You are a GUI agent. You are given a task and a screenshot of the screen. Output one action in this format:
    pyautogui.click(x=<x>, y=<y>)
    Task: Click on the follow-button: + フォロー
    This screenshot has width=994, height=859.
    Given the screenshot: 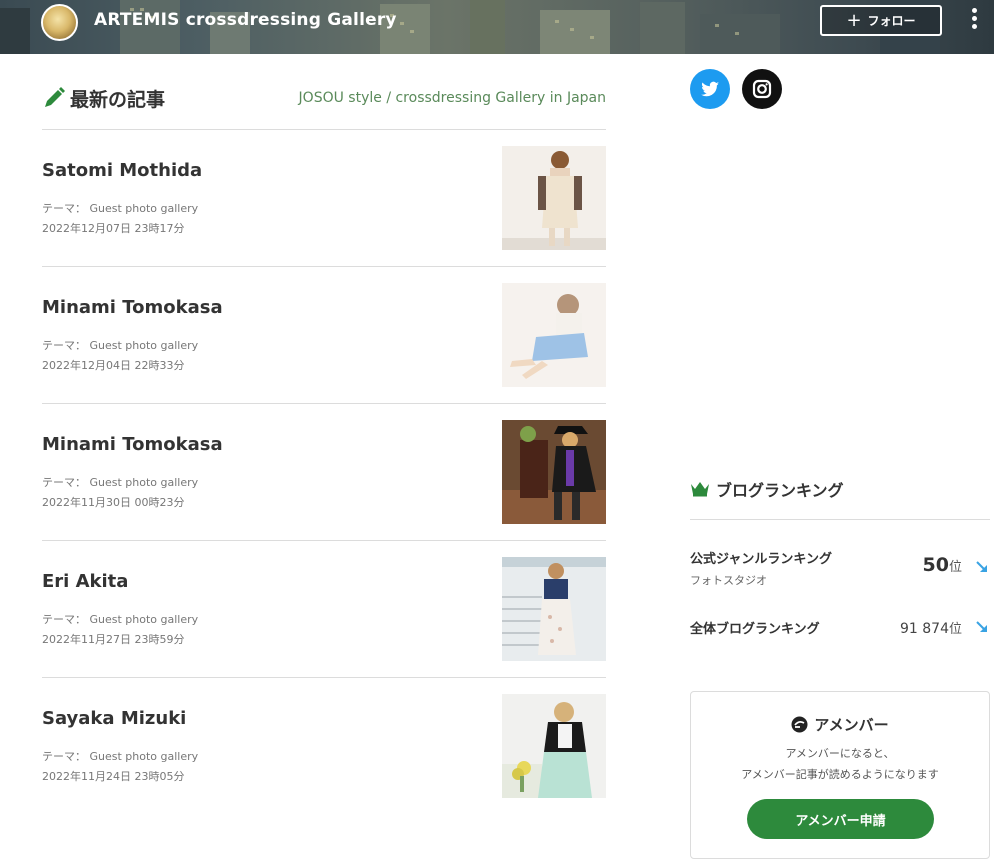 What is the action you would take?
    pyautogui.click(x=881, y=20)
    